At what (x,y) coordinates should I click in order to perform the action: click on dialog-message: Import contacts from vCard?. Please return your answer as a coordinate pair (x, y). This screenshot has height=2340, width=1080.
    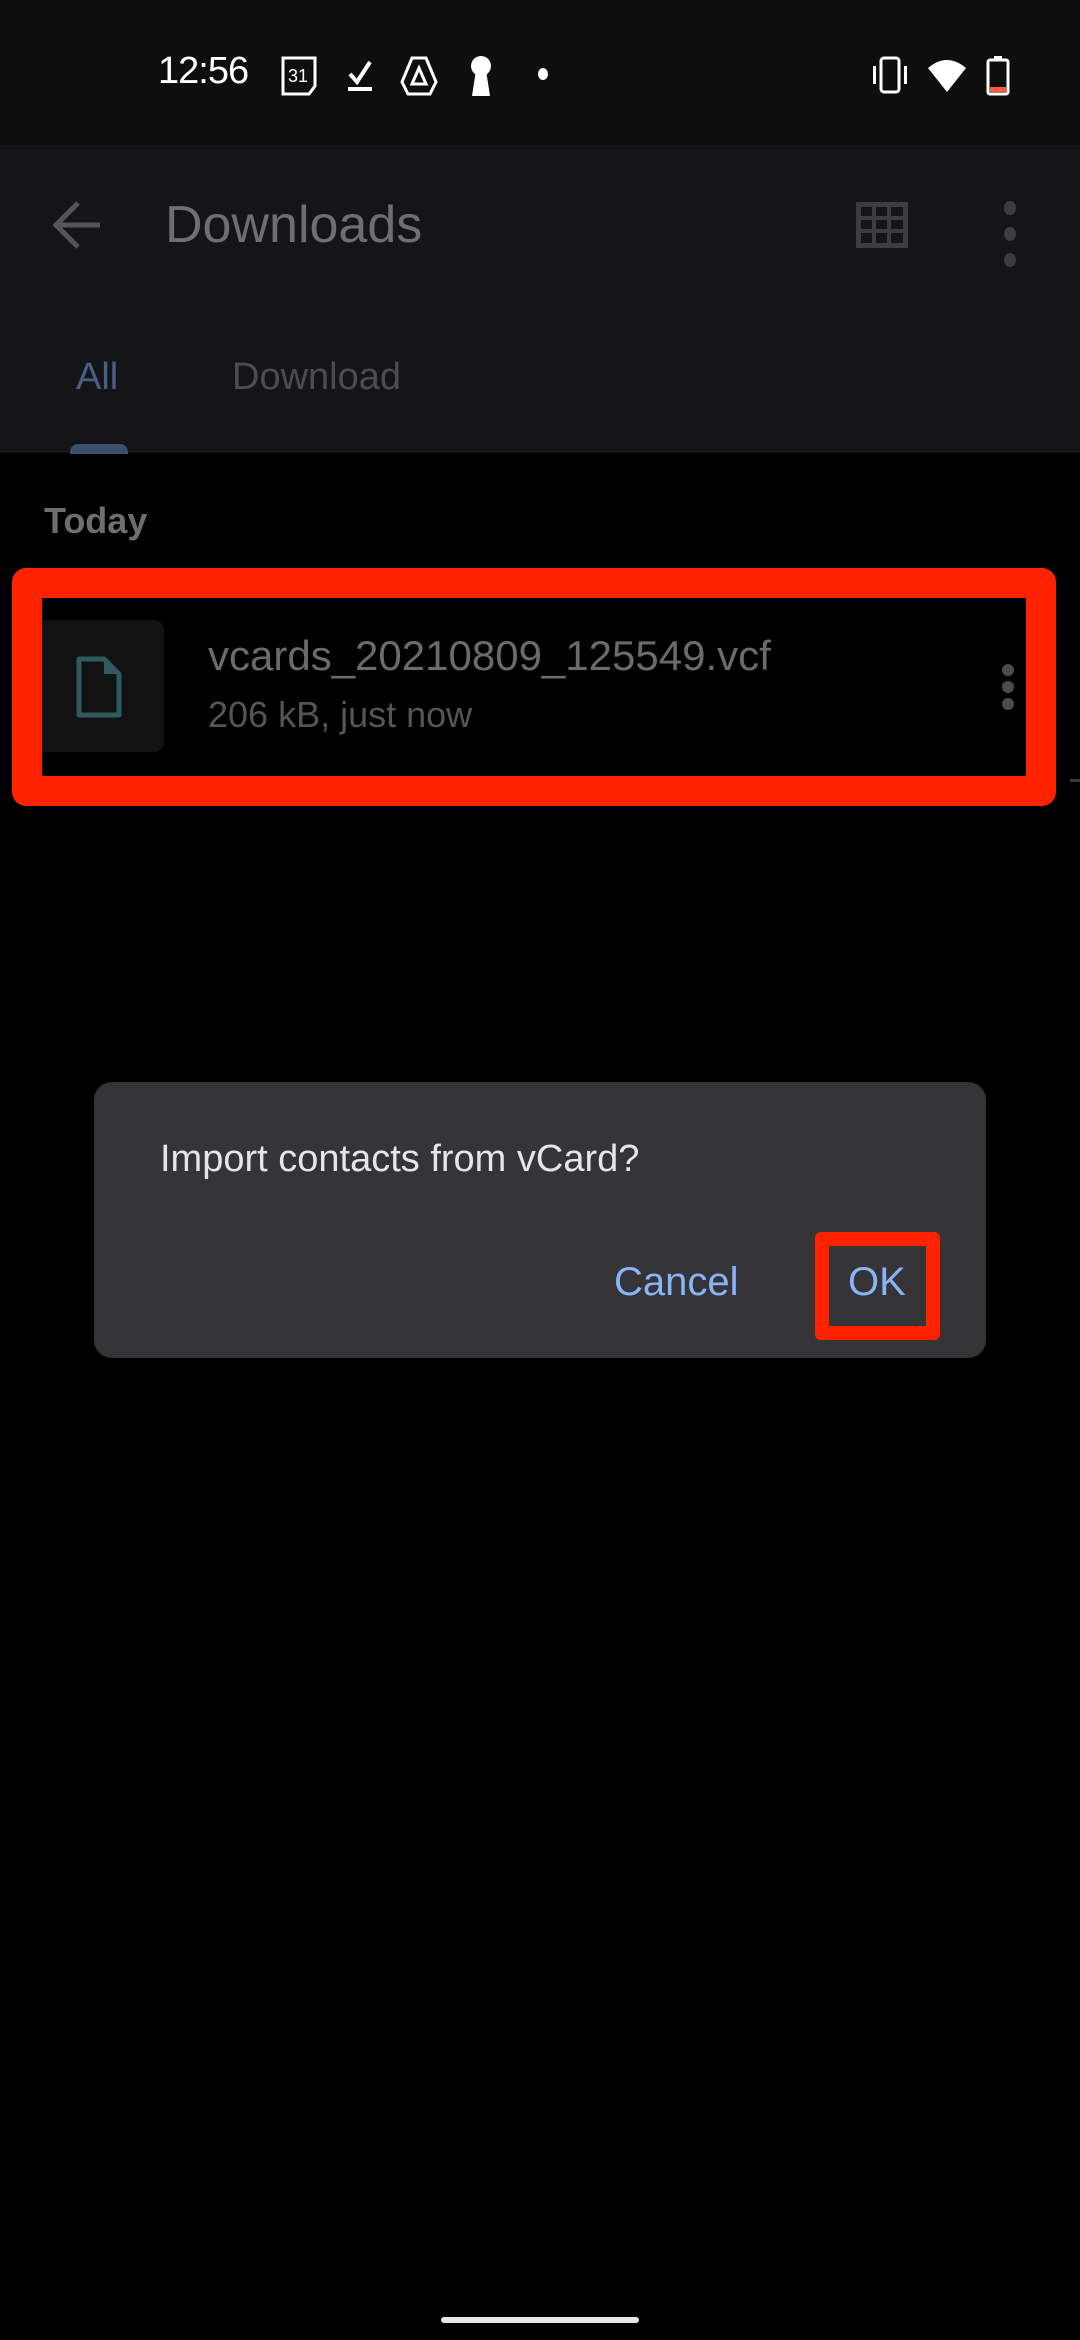
    Looking at the image, I should click on (400, 1159).